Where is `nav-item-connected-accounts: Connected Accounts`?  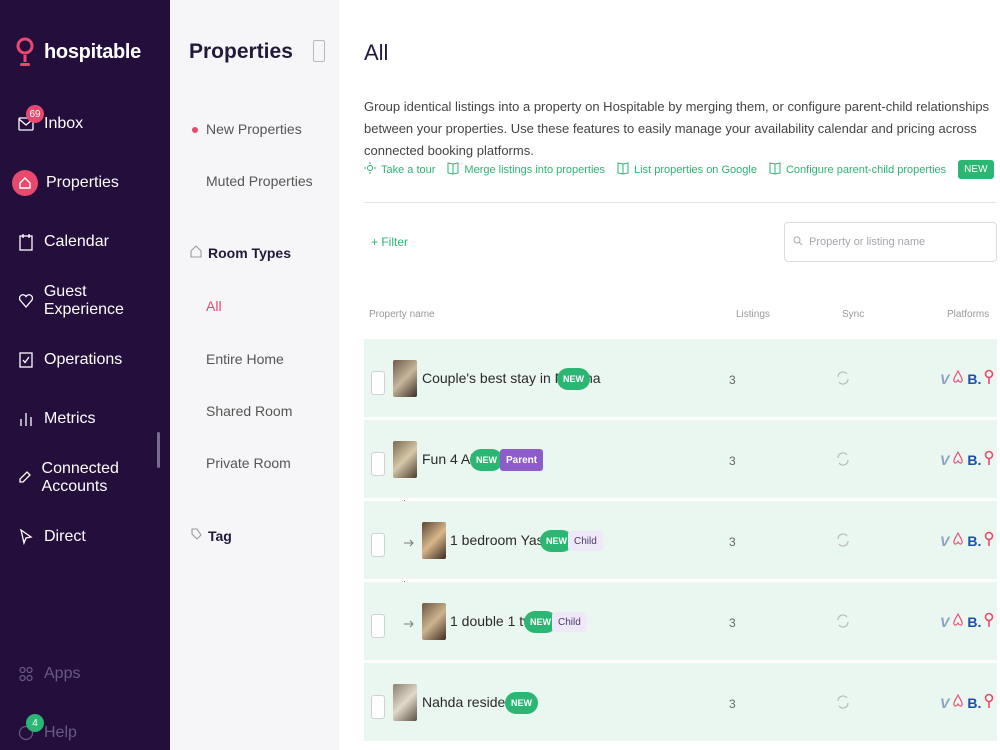
nav-item-connected-accounts: Connected Accounts is located at coordinates (85, 478).